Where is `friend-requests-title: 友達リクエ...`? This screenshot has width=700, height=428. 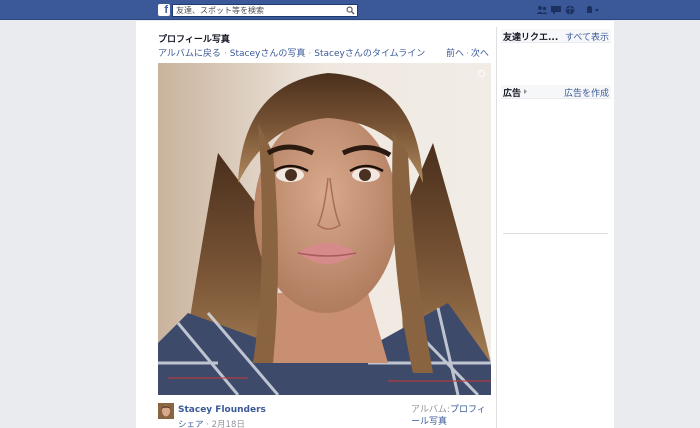 friend-requests-title: 友達リクエ... is located at coordinates (531, 38).